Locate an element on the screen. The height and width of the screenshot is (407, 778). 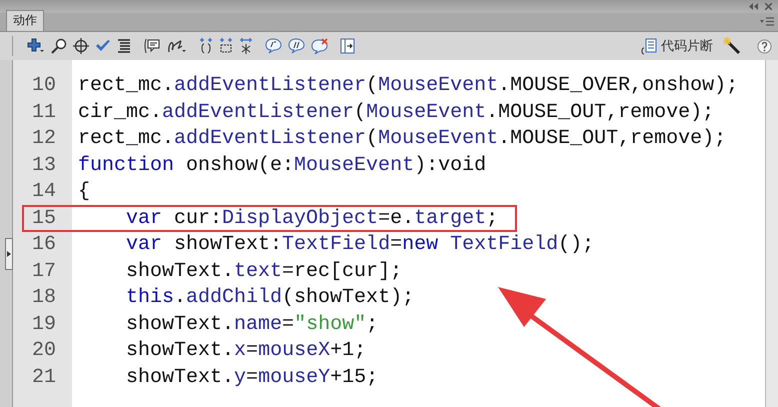
code-hint-icon is located at coordinates (152, 46).